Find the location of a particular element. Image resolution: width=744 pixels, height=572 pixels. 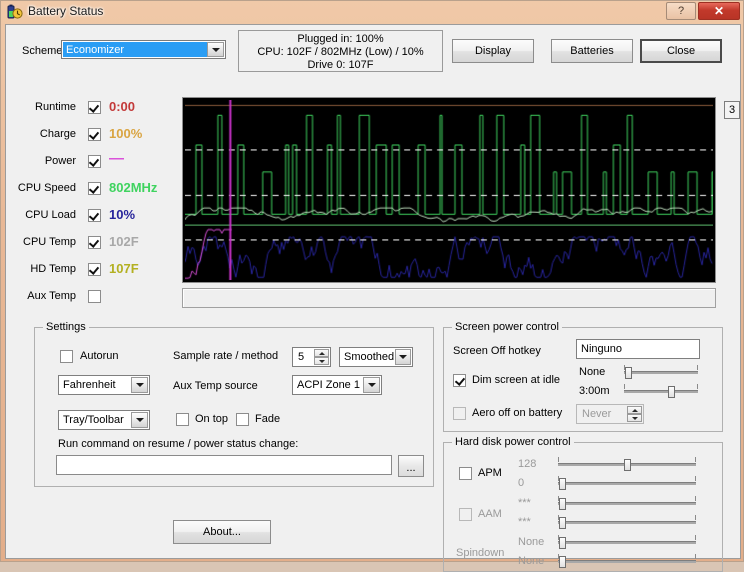

aam-dc-value: *** is located at coordinates (524, 522).